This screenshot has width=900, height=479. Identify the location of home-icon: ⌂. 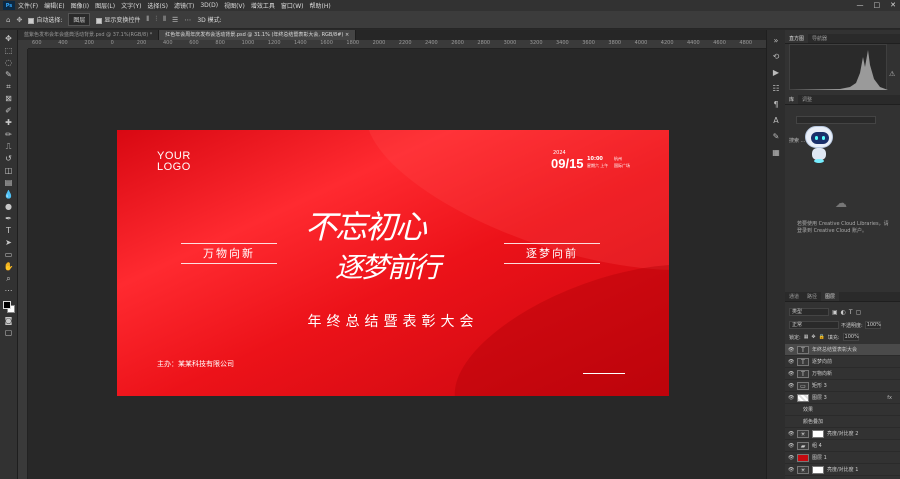
(8, 20).